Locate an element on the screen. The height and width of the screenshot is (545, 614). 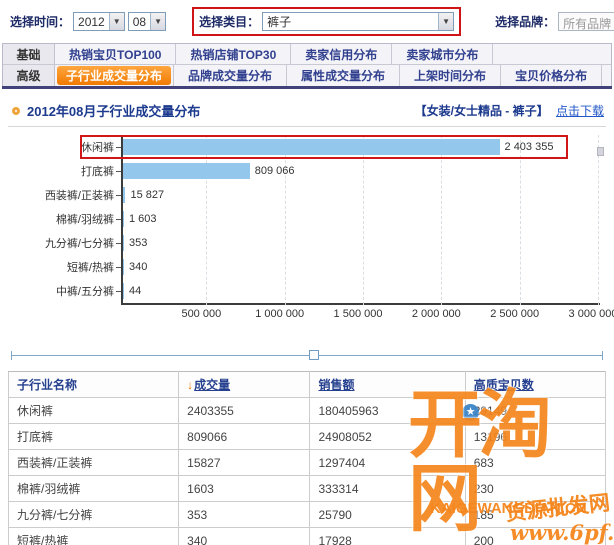
table-row: 棉裤/羽绒裤 1603 333314 230 is located at coordinates (307, 488).